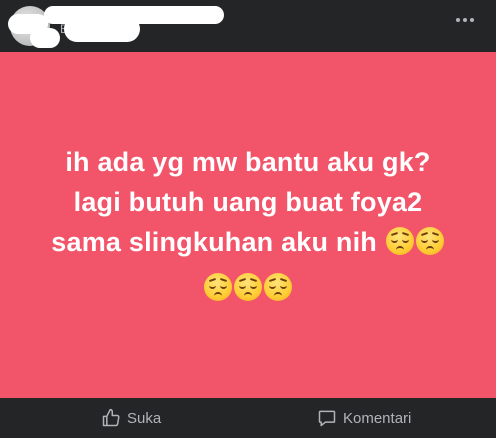  Describe the element at coordinates (465, 20) in the screenshot. I see `more-options-icon` at that location.